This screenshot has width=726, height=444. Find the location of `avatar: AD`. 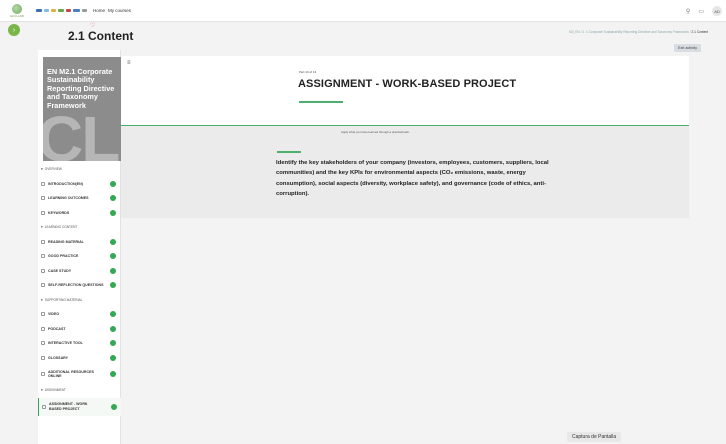

avatar: AD is located at coordinates (717, 11).